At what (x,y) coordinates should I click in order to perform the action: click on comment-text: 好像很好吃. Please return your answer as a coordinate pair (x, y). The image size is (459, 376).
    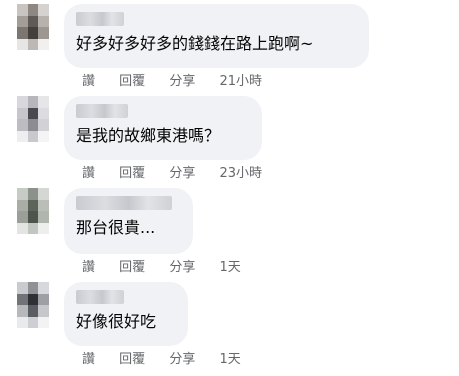
    Looking at the image, I should click on (116, 321).